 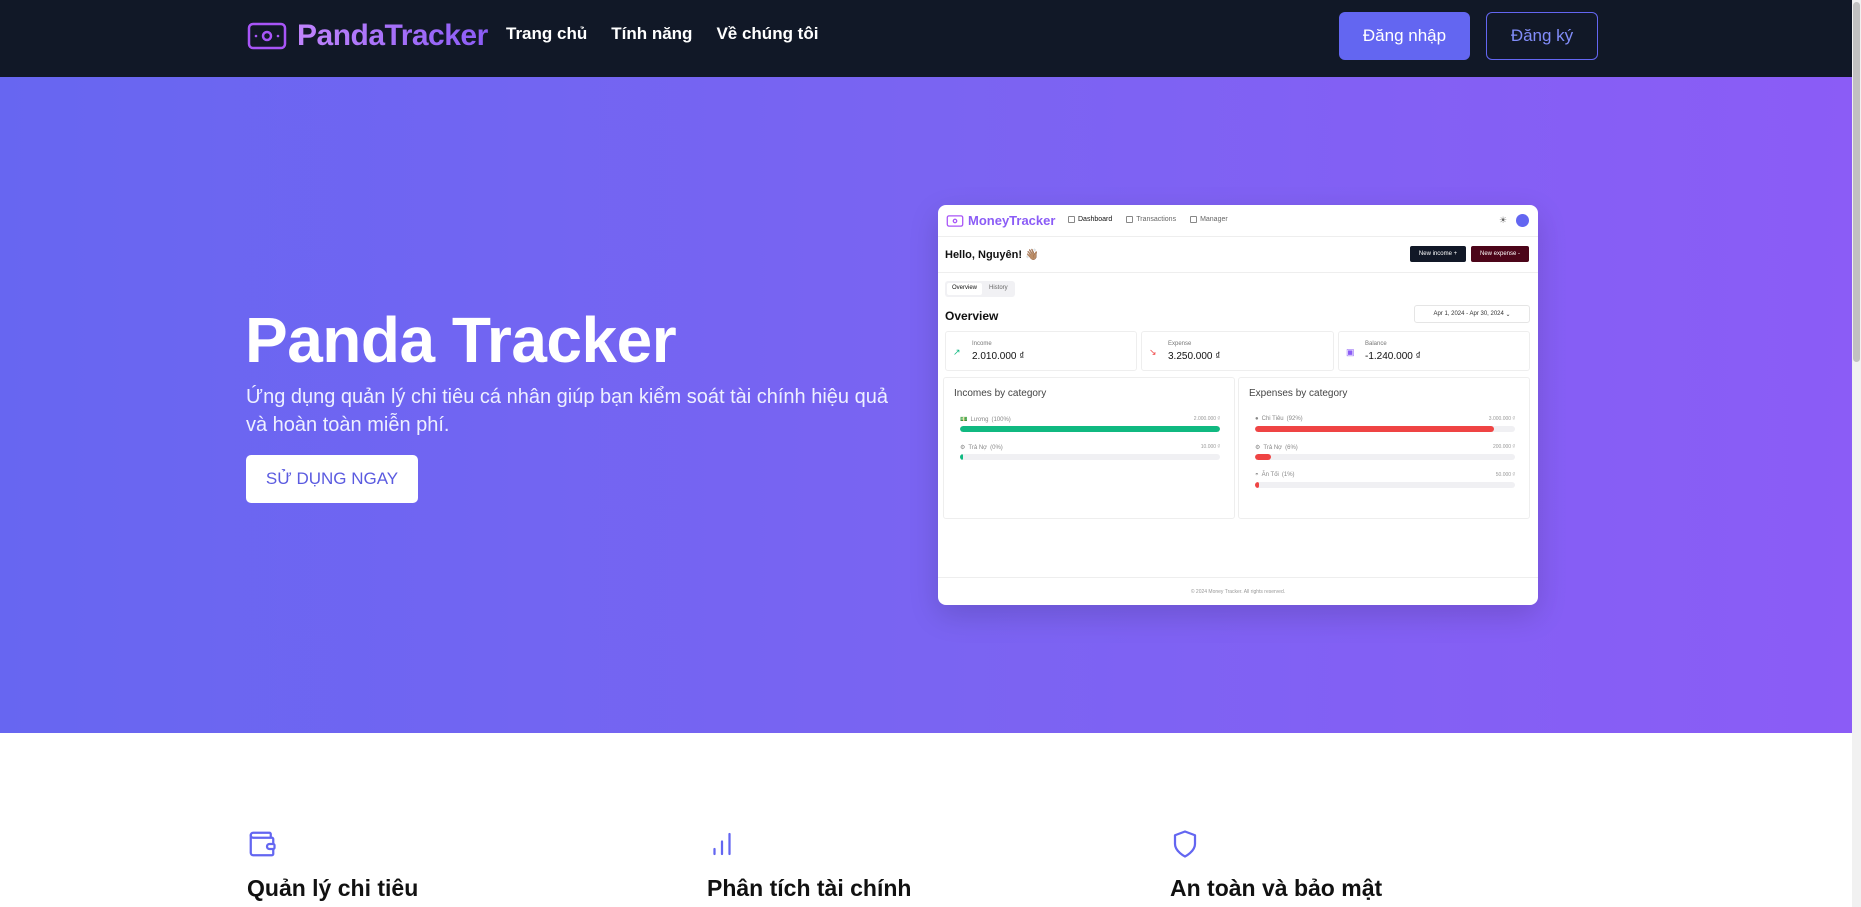 What do you see at coordinates (1237, 351) in the screenshot?
I see `preview-expense-card: ↘ Expense 3.250.000 ₫` at bounding box center [1237, 351].